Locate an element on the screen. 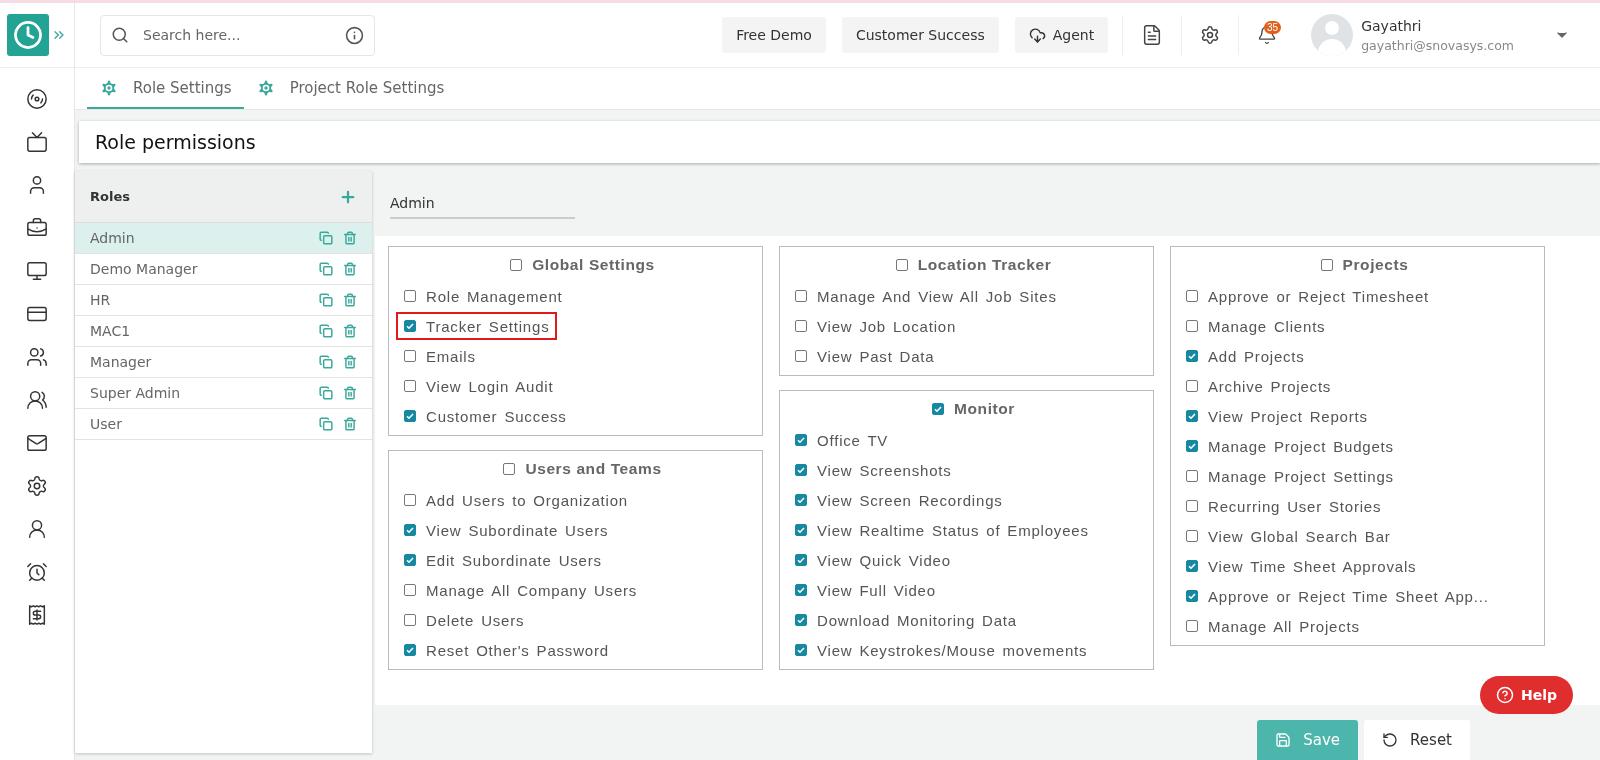  permission-label: Office TV is located at coordinates (853, 440).